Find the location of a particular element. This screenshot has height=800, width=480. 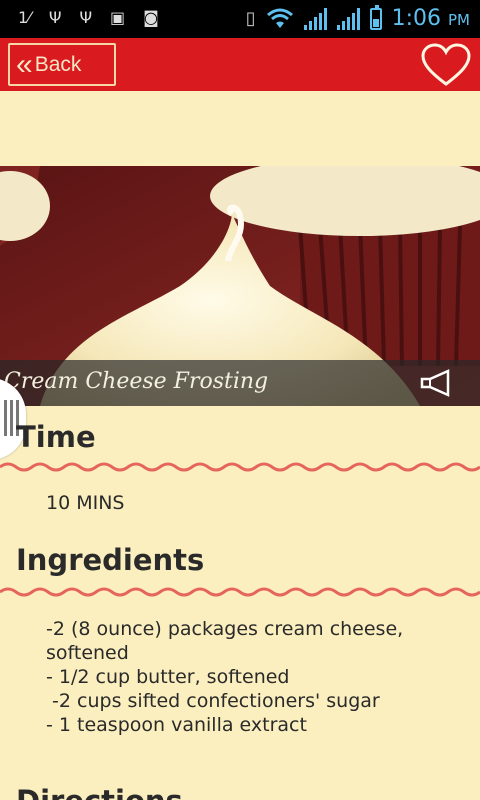

ingredient-line: softened is located at coordinates (87, 653).